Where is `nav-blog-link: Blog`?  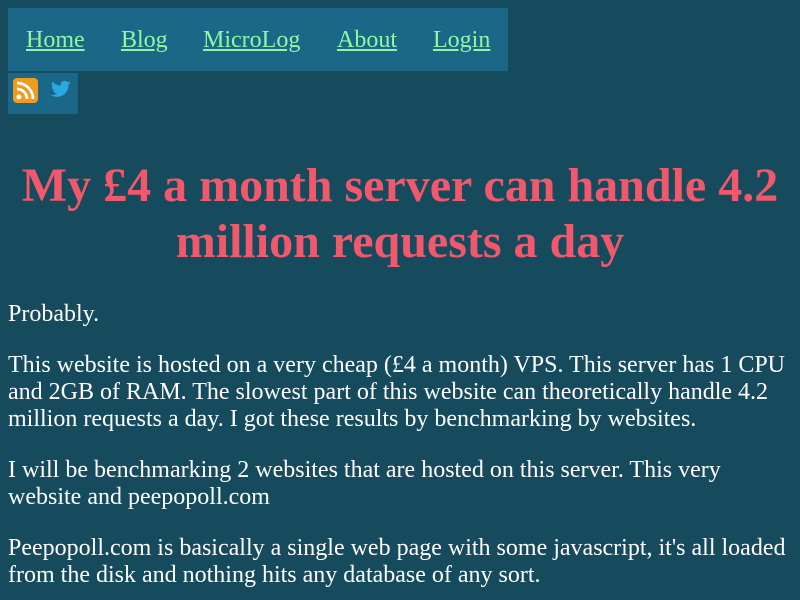
nav-blog-link: Blog is located at coordinates (144, 40).